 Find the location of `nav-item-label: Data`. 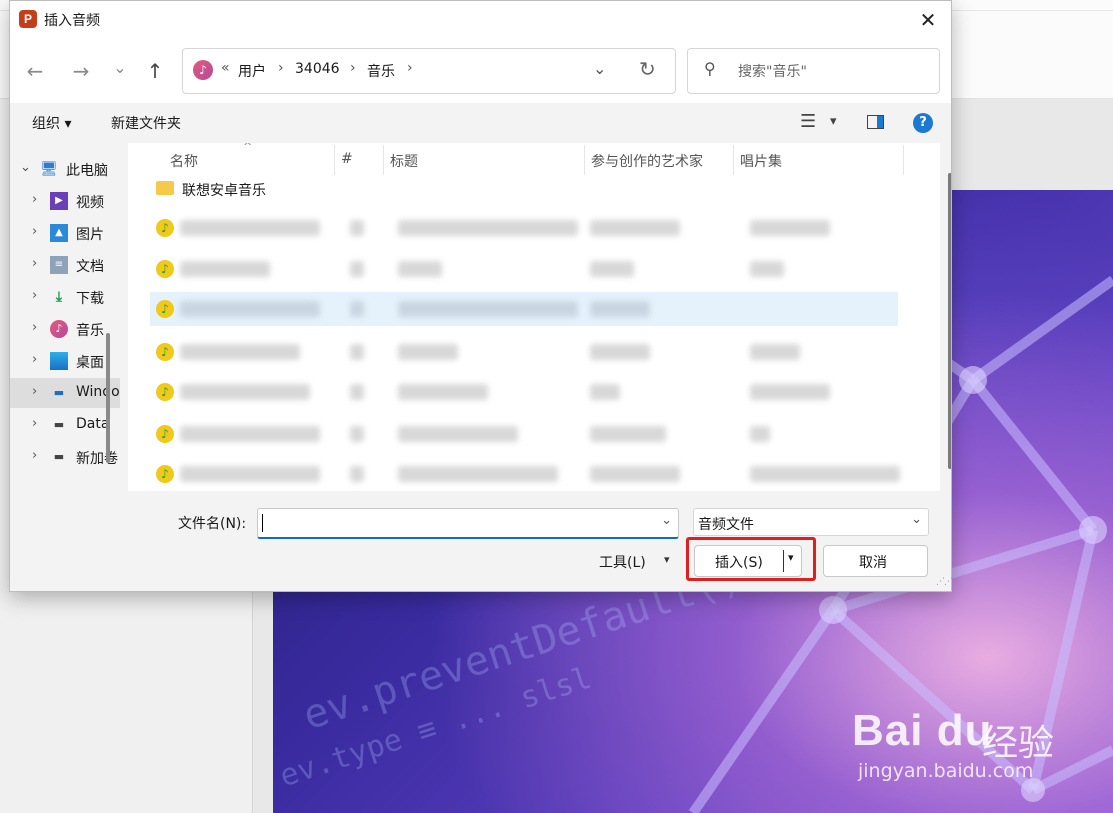

nav-item-label: Data is located at coordinates (93, 424).